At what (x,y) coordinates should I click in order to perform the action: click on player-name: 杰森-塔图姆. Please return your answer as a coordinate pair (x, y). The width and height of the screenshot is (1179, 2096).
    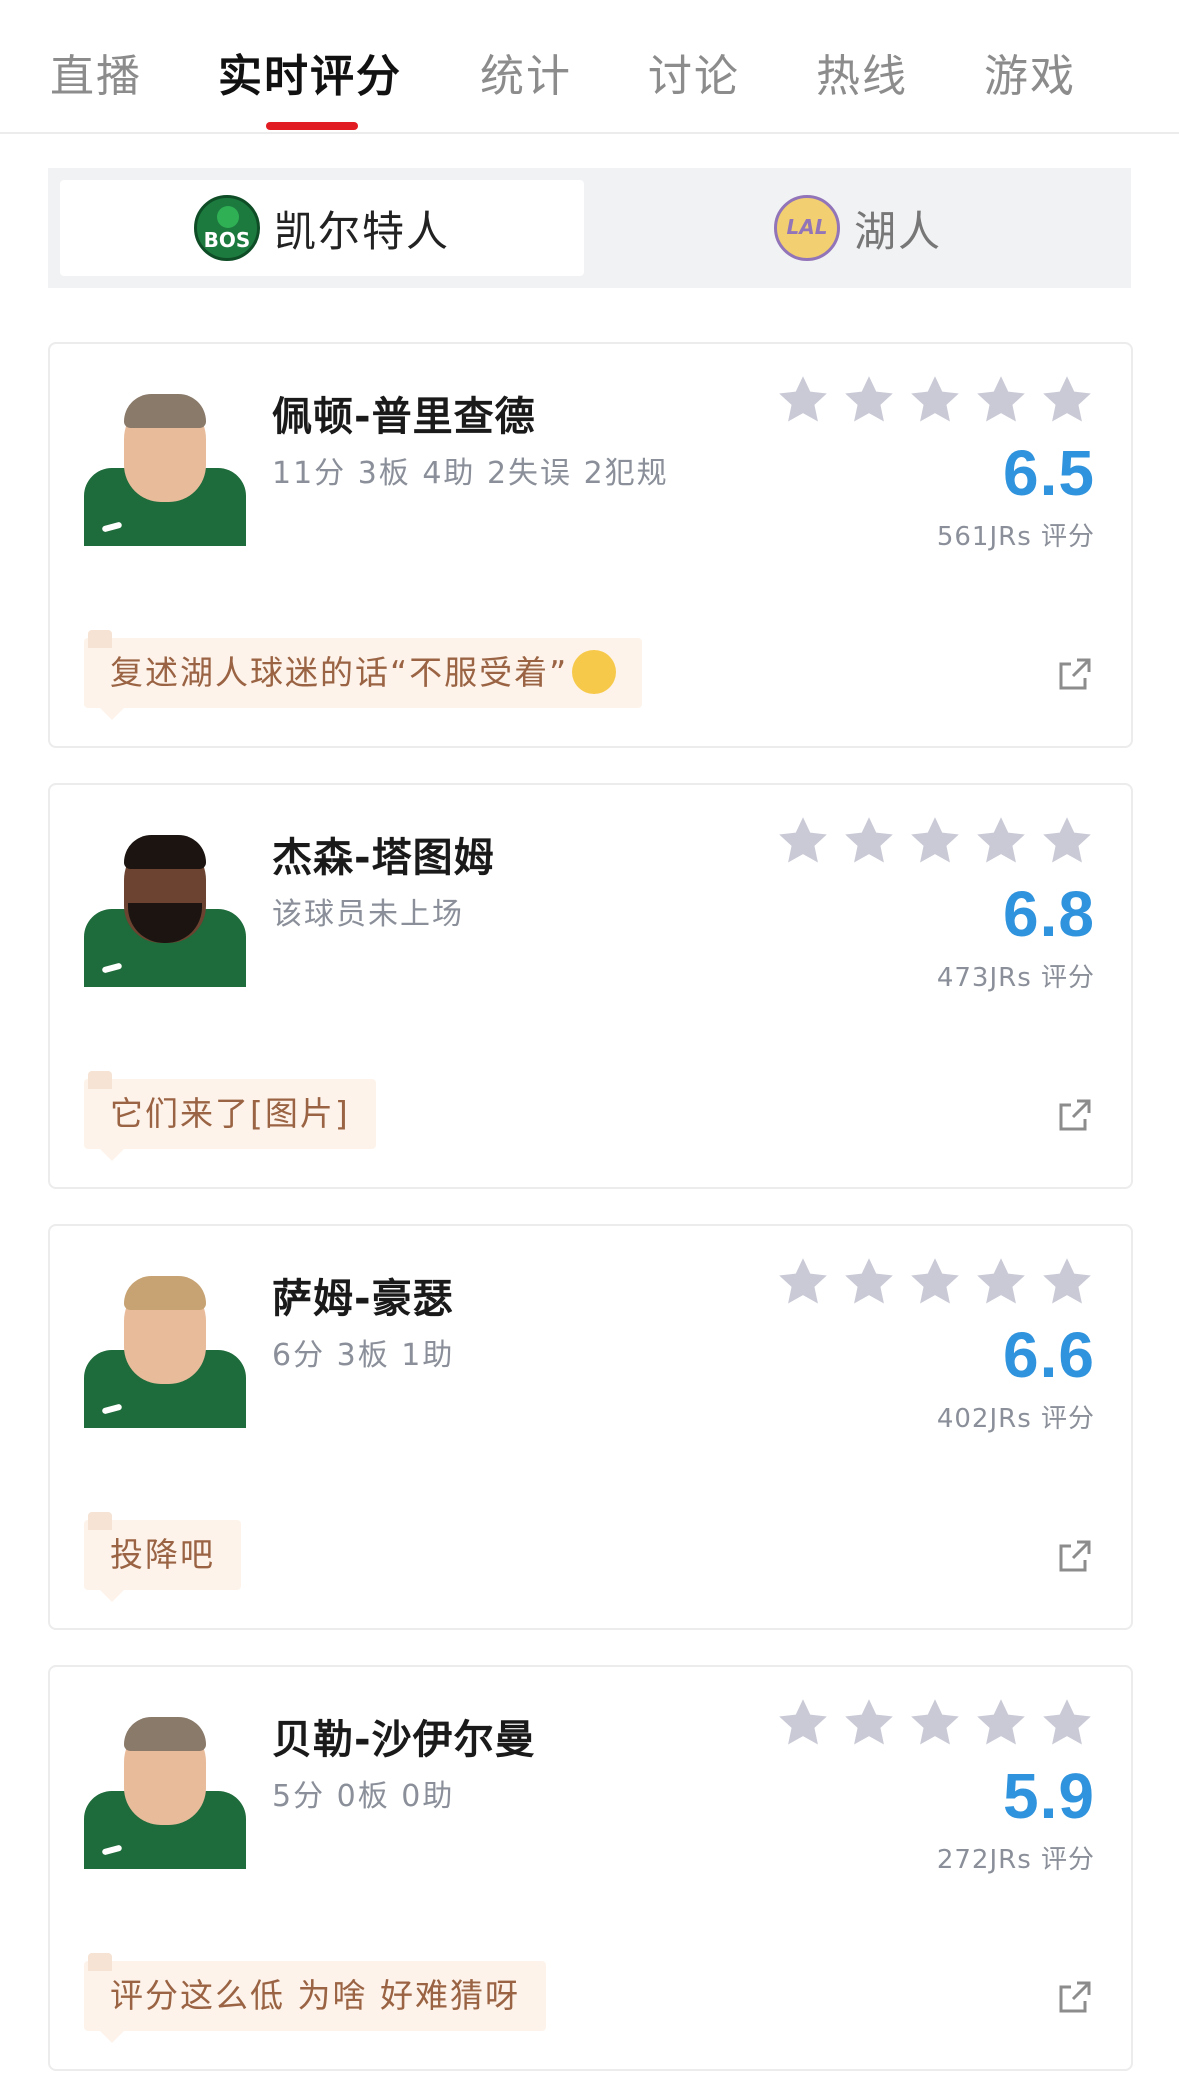
    Looking at the image, I should click on (383, 858).